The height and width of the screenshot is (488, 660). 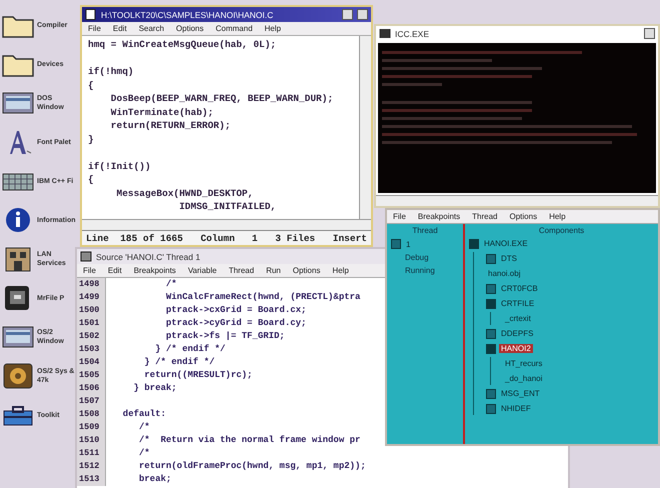 What do you see at coordinates (91, 453) in the screenshot?
I see `line-number: 1511` at bounding box center [91, 453].